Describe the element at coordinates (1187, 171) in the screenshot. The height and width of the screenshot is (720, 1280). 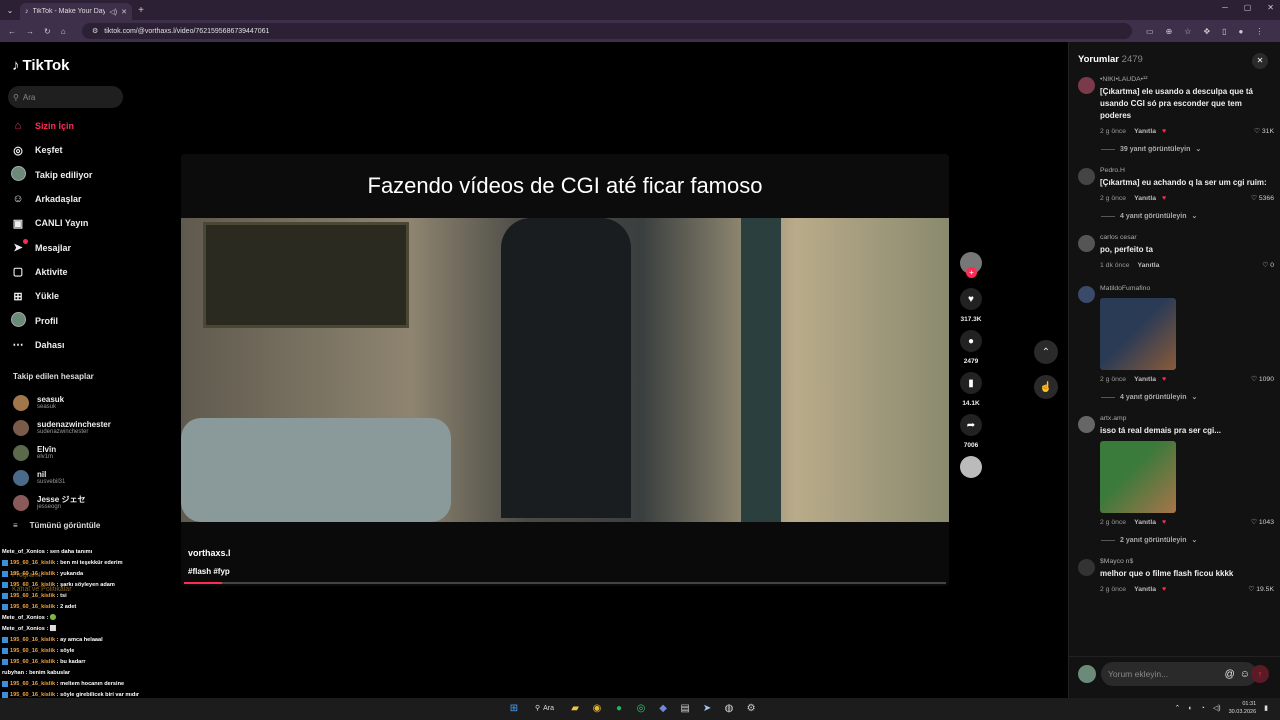
I see `comment-user: Pedro.H` at that location.